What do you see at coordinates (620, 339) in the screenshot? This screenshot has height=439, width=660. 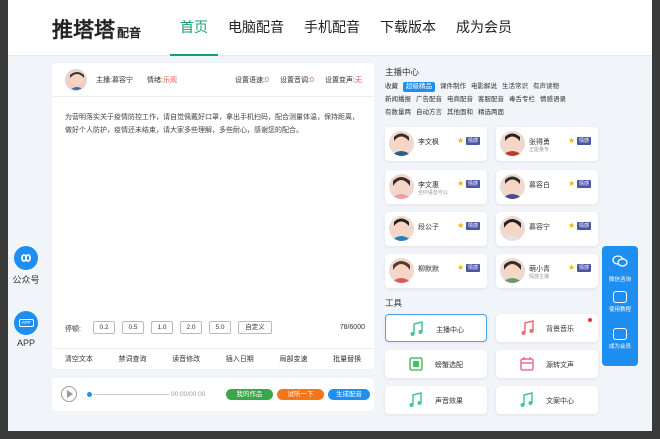 I see `become-member-button: 成为会员` at bounding box center [620, 339].